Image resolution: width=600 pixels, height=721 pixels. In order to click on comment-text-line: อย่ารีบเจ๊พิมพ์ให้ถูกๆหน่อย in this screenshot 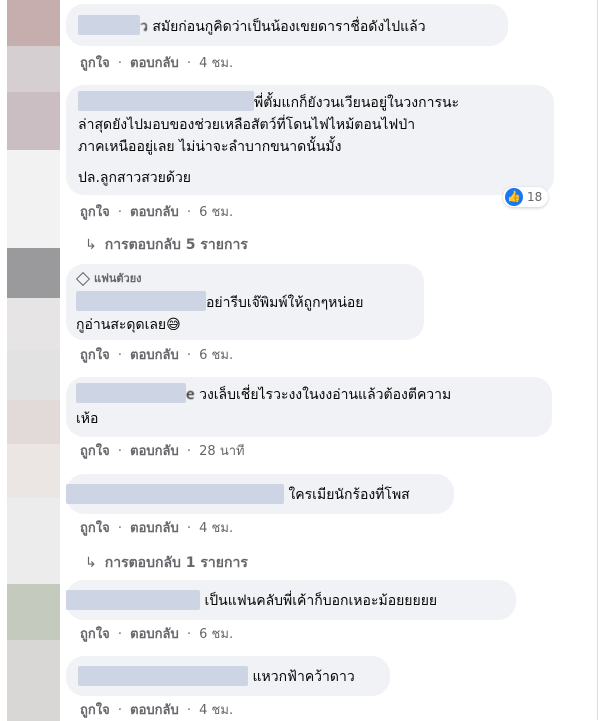, I will do `click(285, 303)`.